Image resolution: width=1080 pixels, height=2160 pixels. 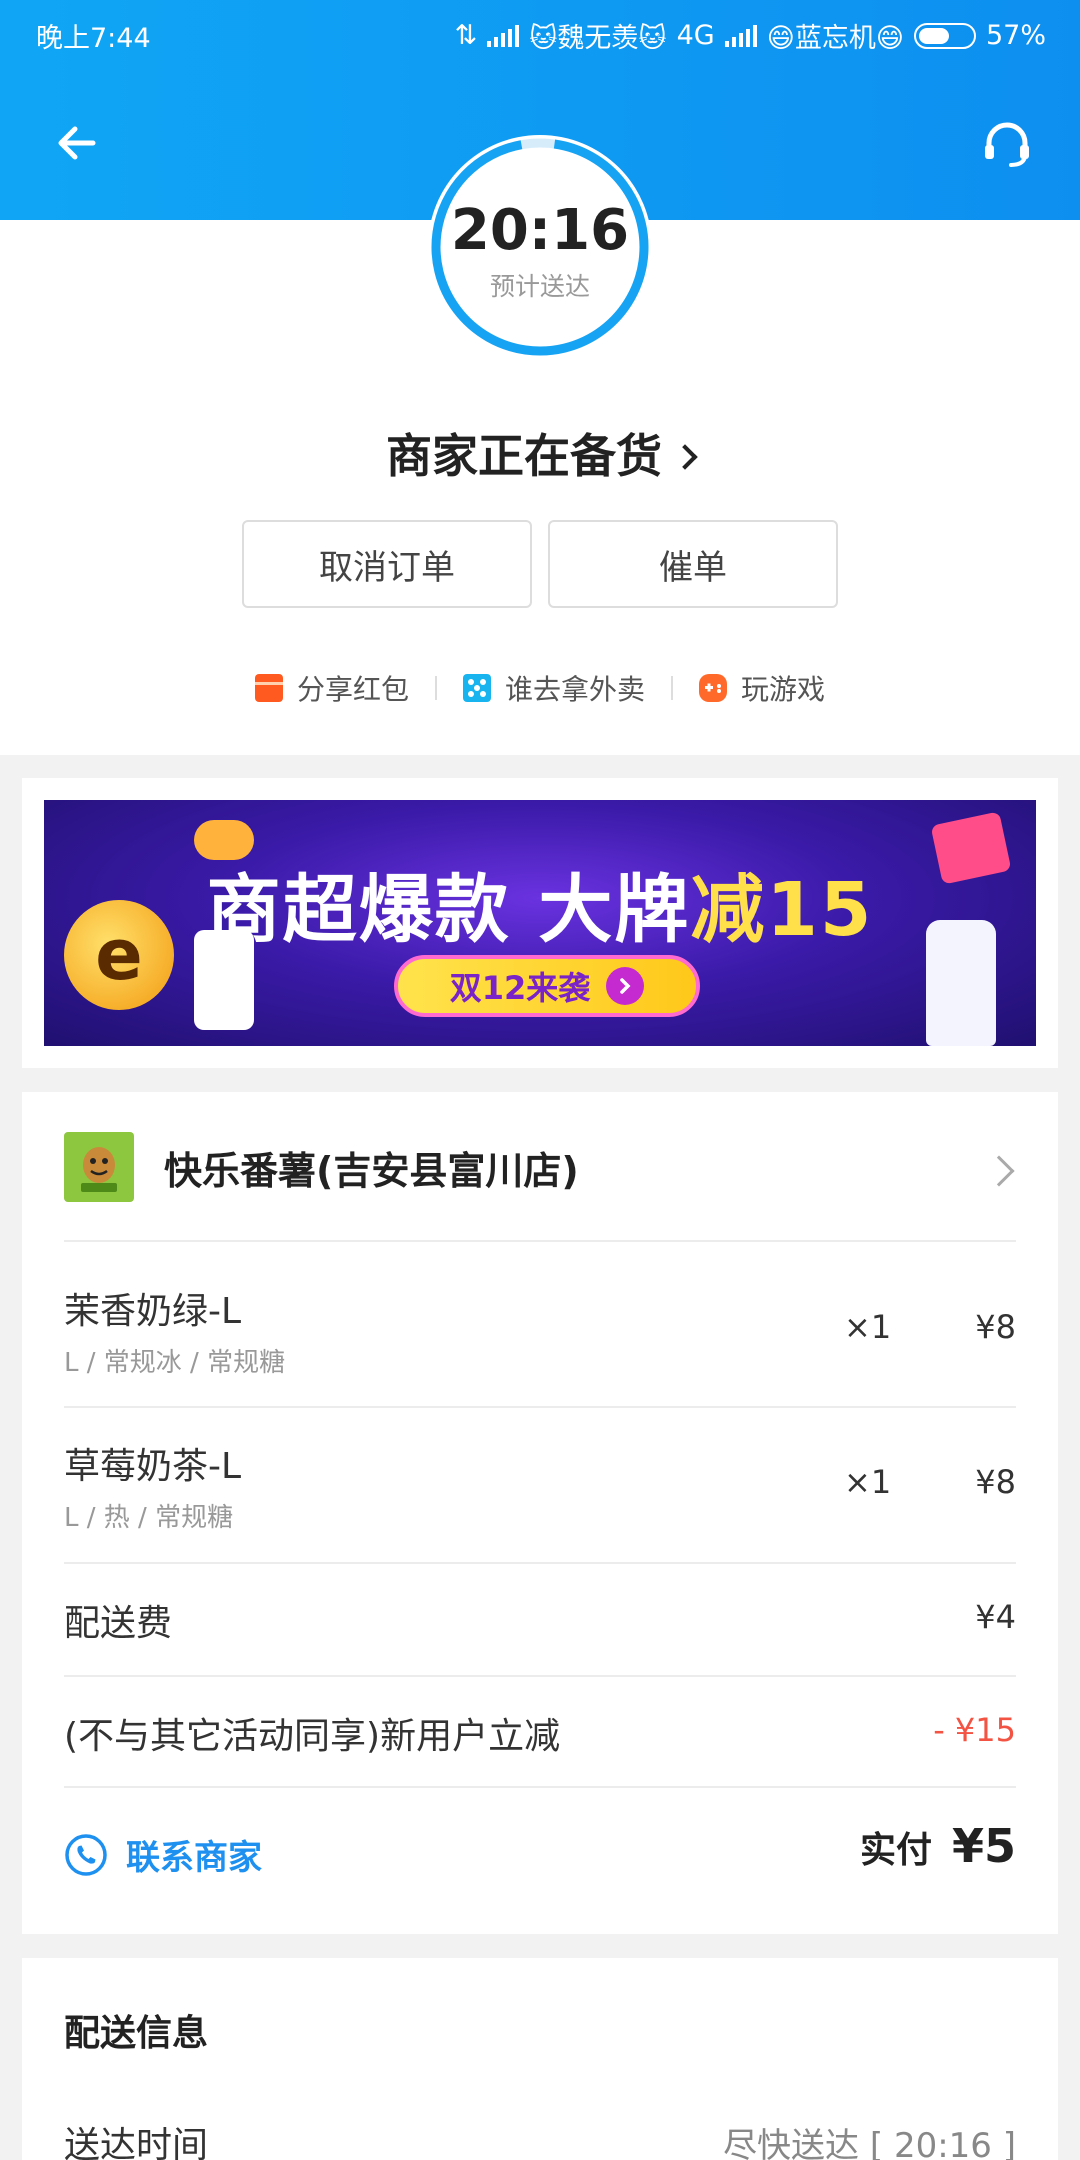 I want to click on back-button, so click(x=77, y=143).